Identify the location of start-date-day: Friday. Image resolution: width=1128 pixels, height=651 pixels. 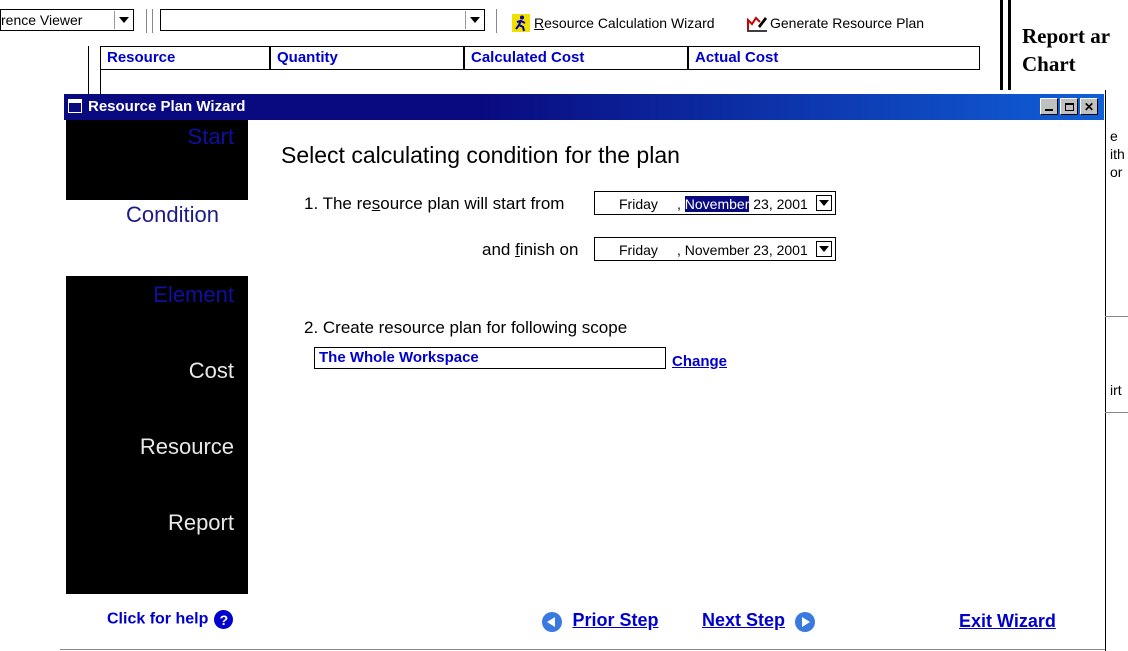
(638, 204).